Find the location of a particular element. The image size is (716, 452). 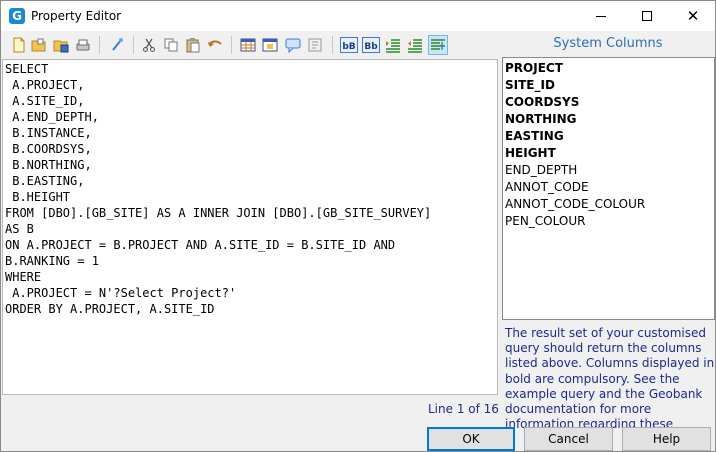

uppercase-button: Bb is located at coordinates (371, 45).